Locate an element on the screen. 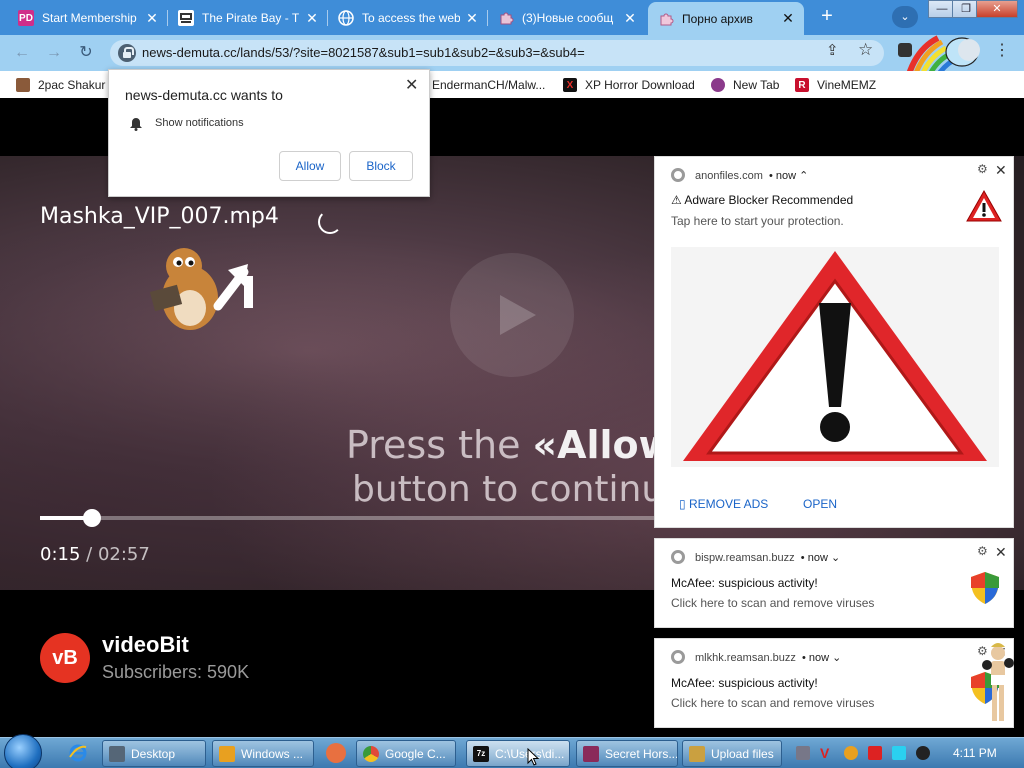 This screenshot has height=768, width=1024. tray-search-icon is located at coordinates (851, 753).